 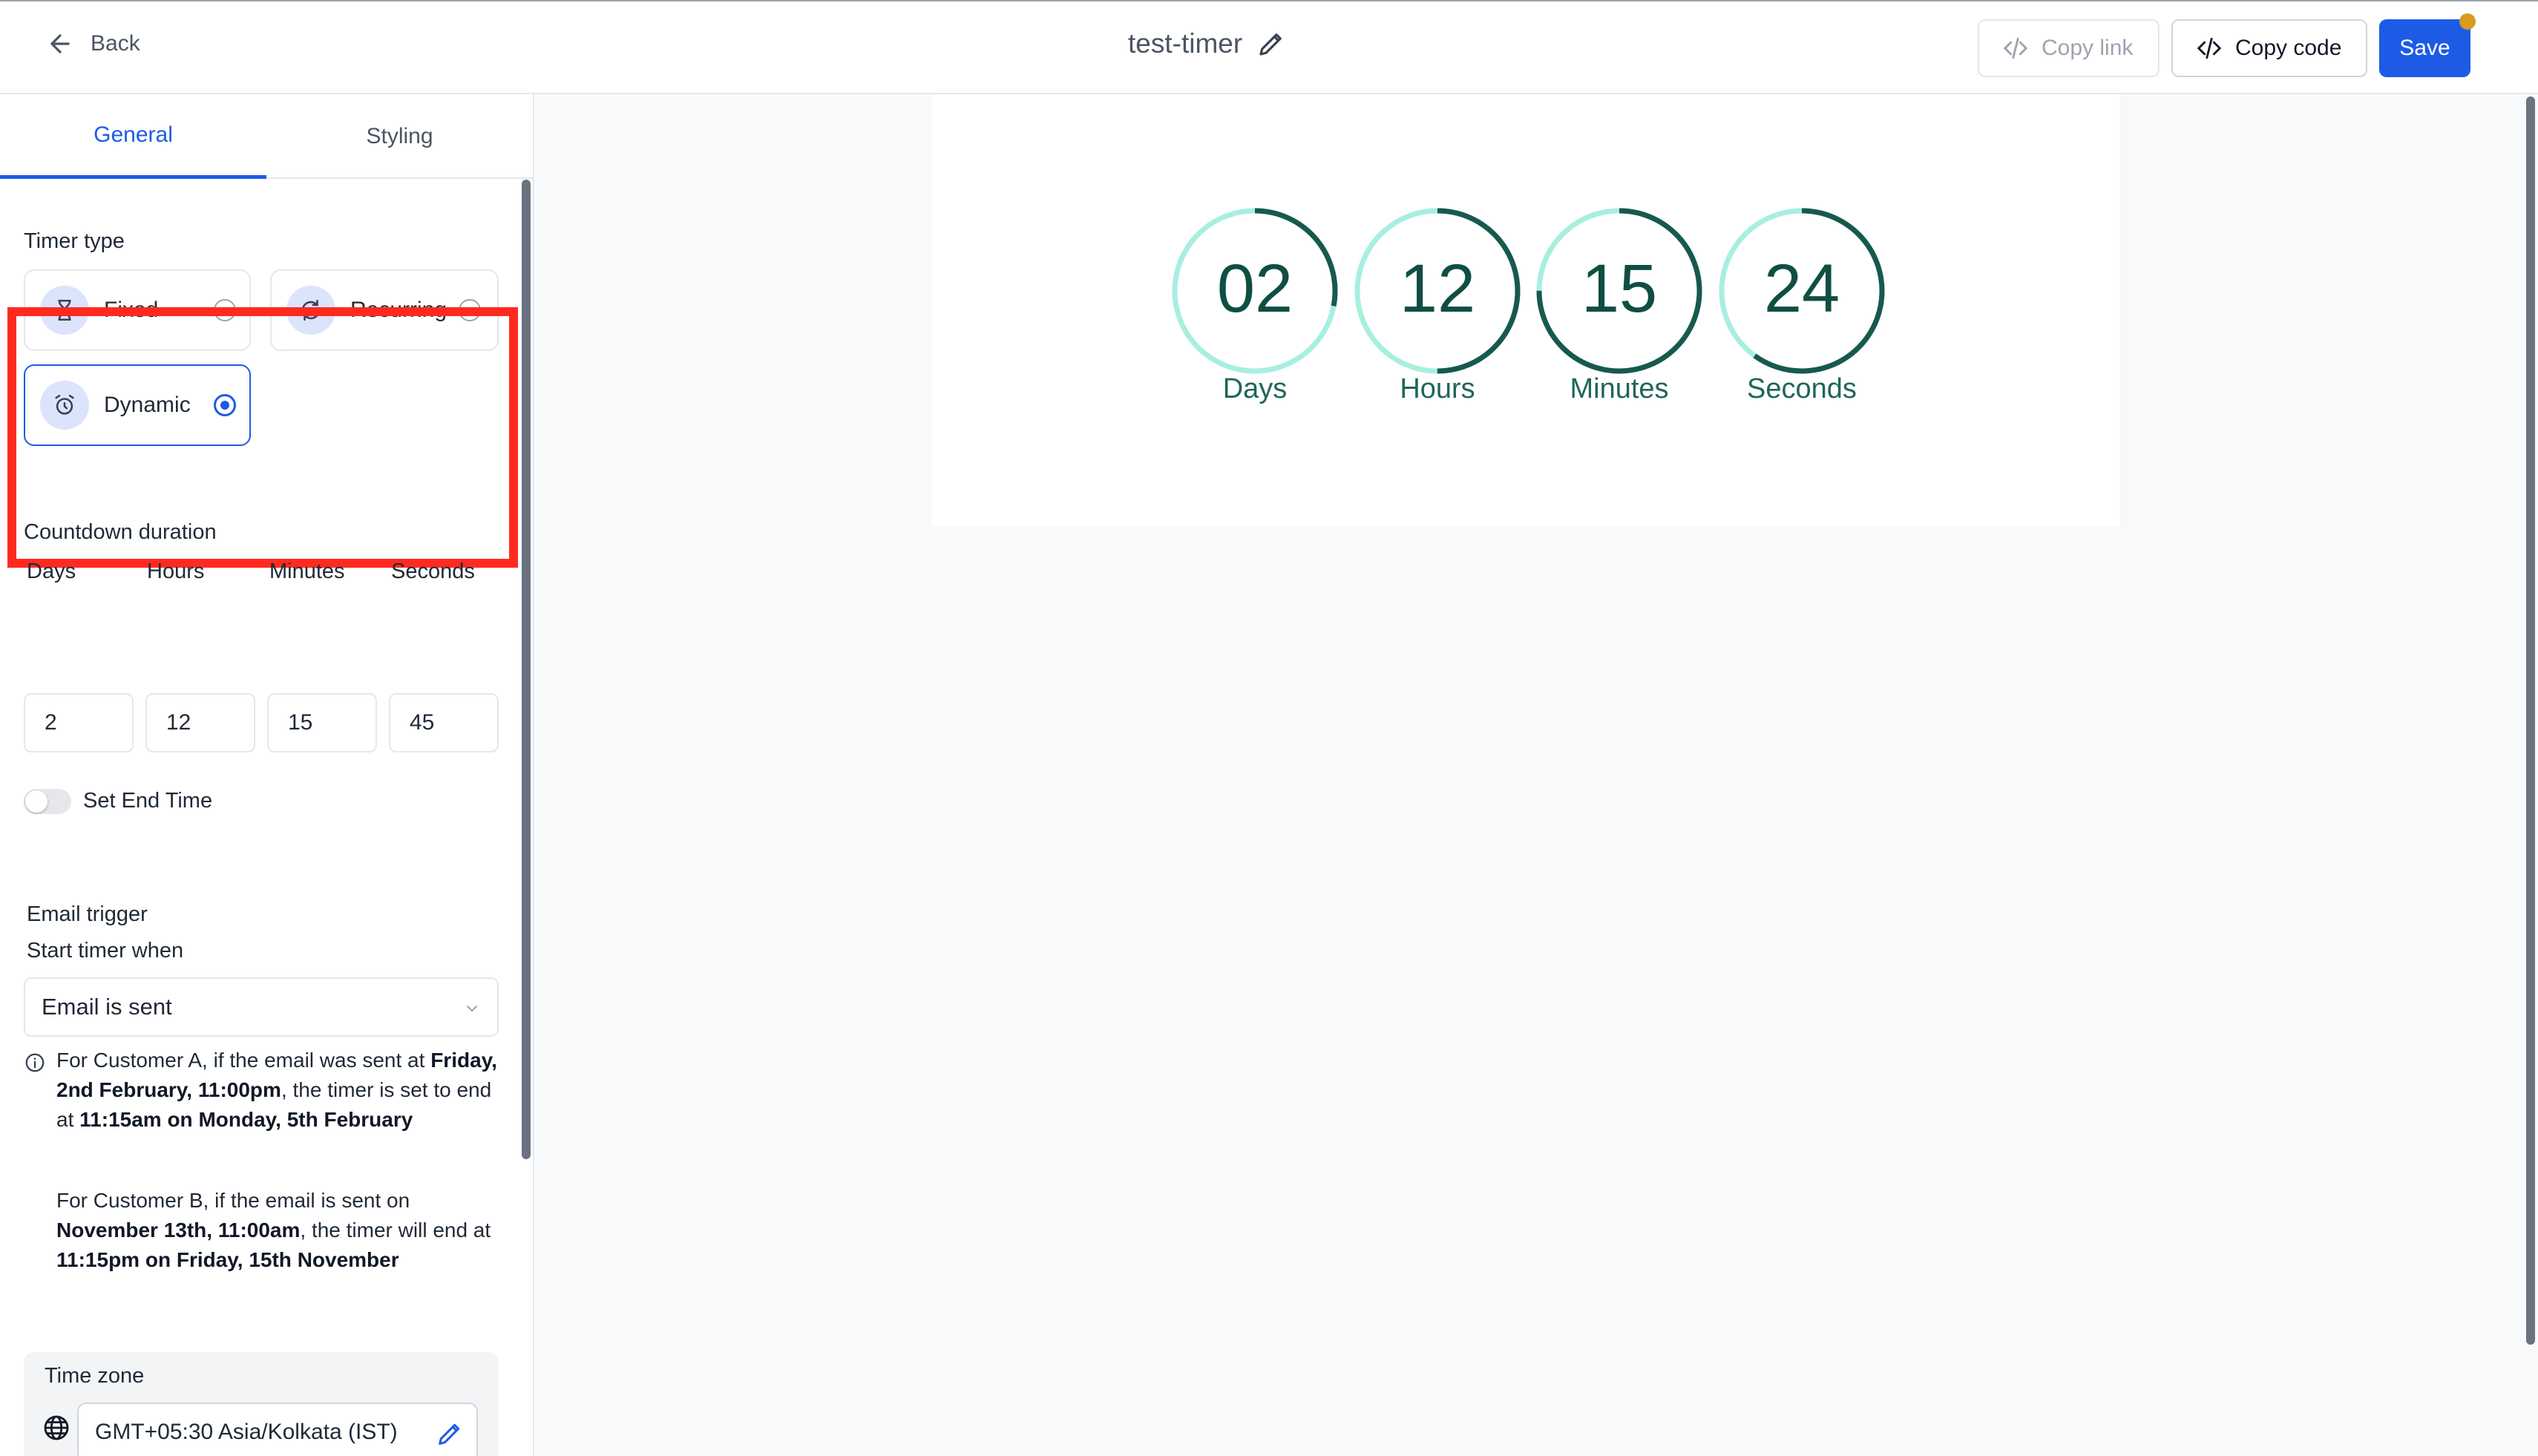 What do you see at coordinates (322, 723) in the screenshot?
I see `minutes-input: 15` at bounding box center [322, 723].